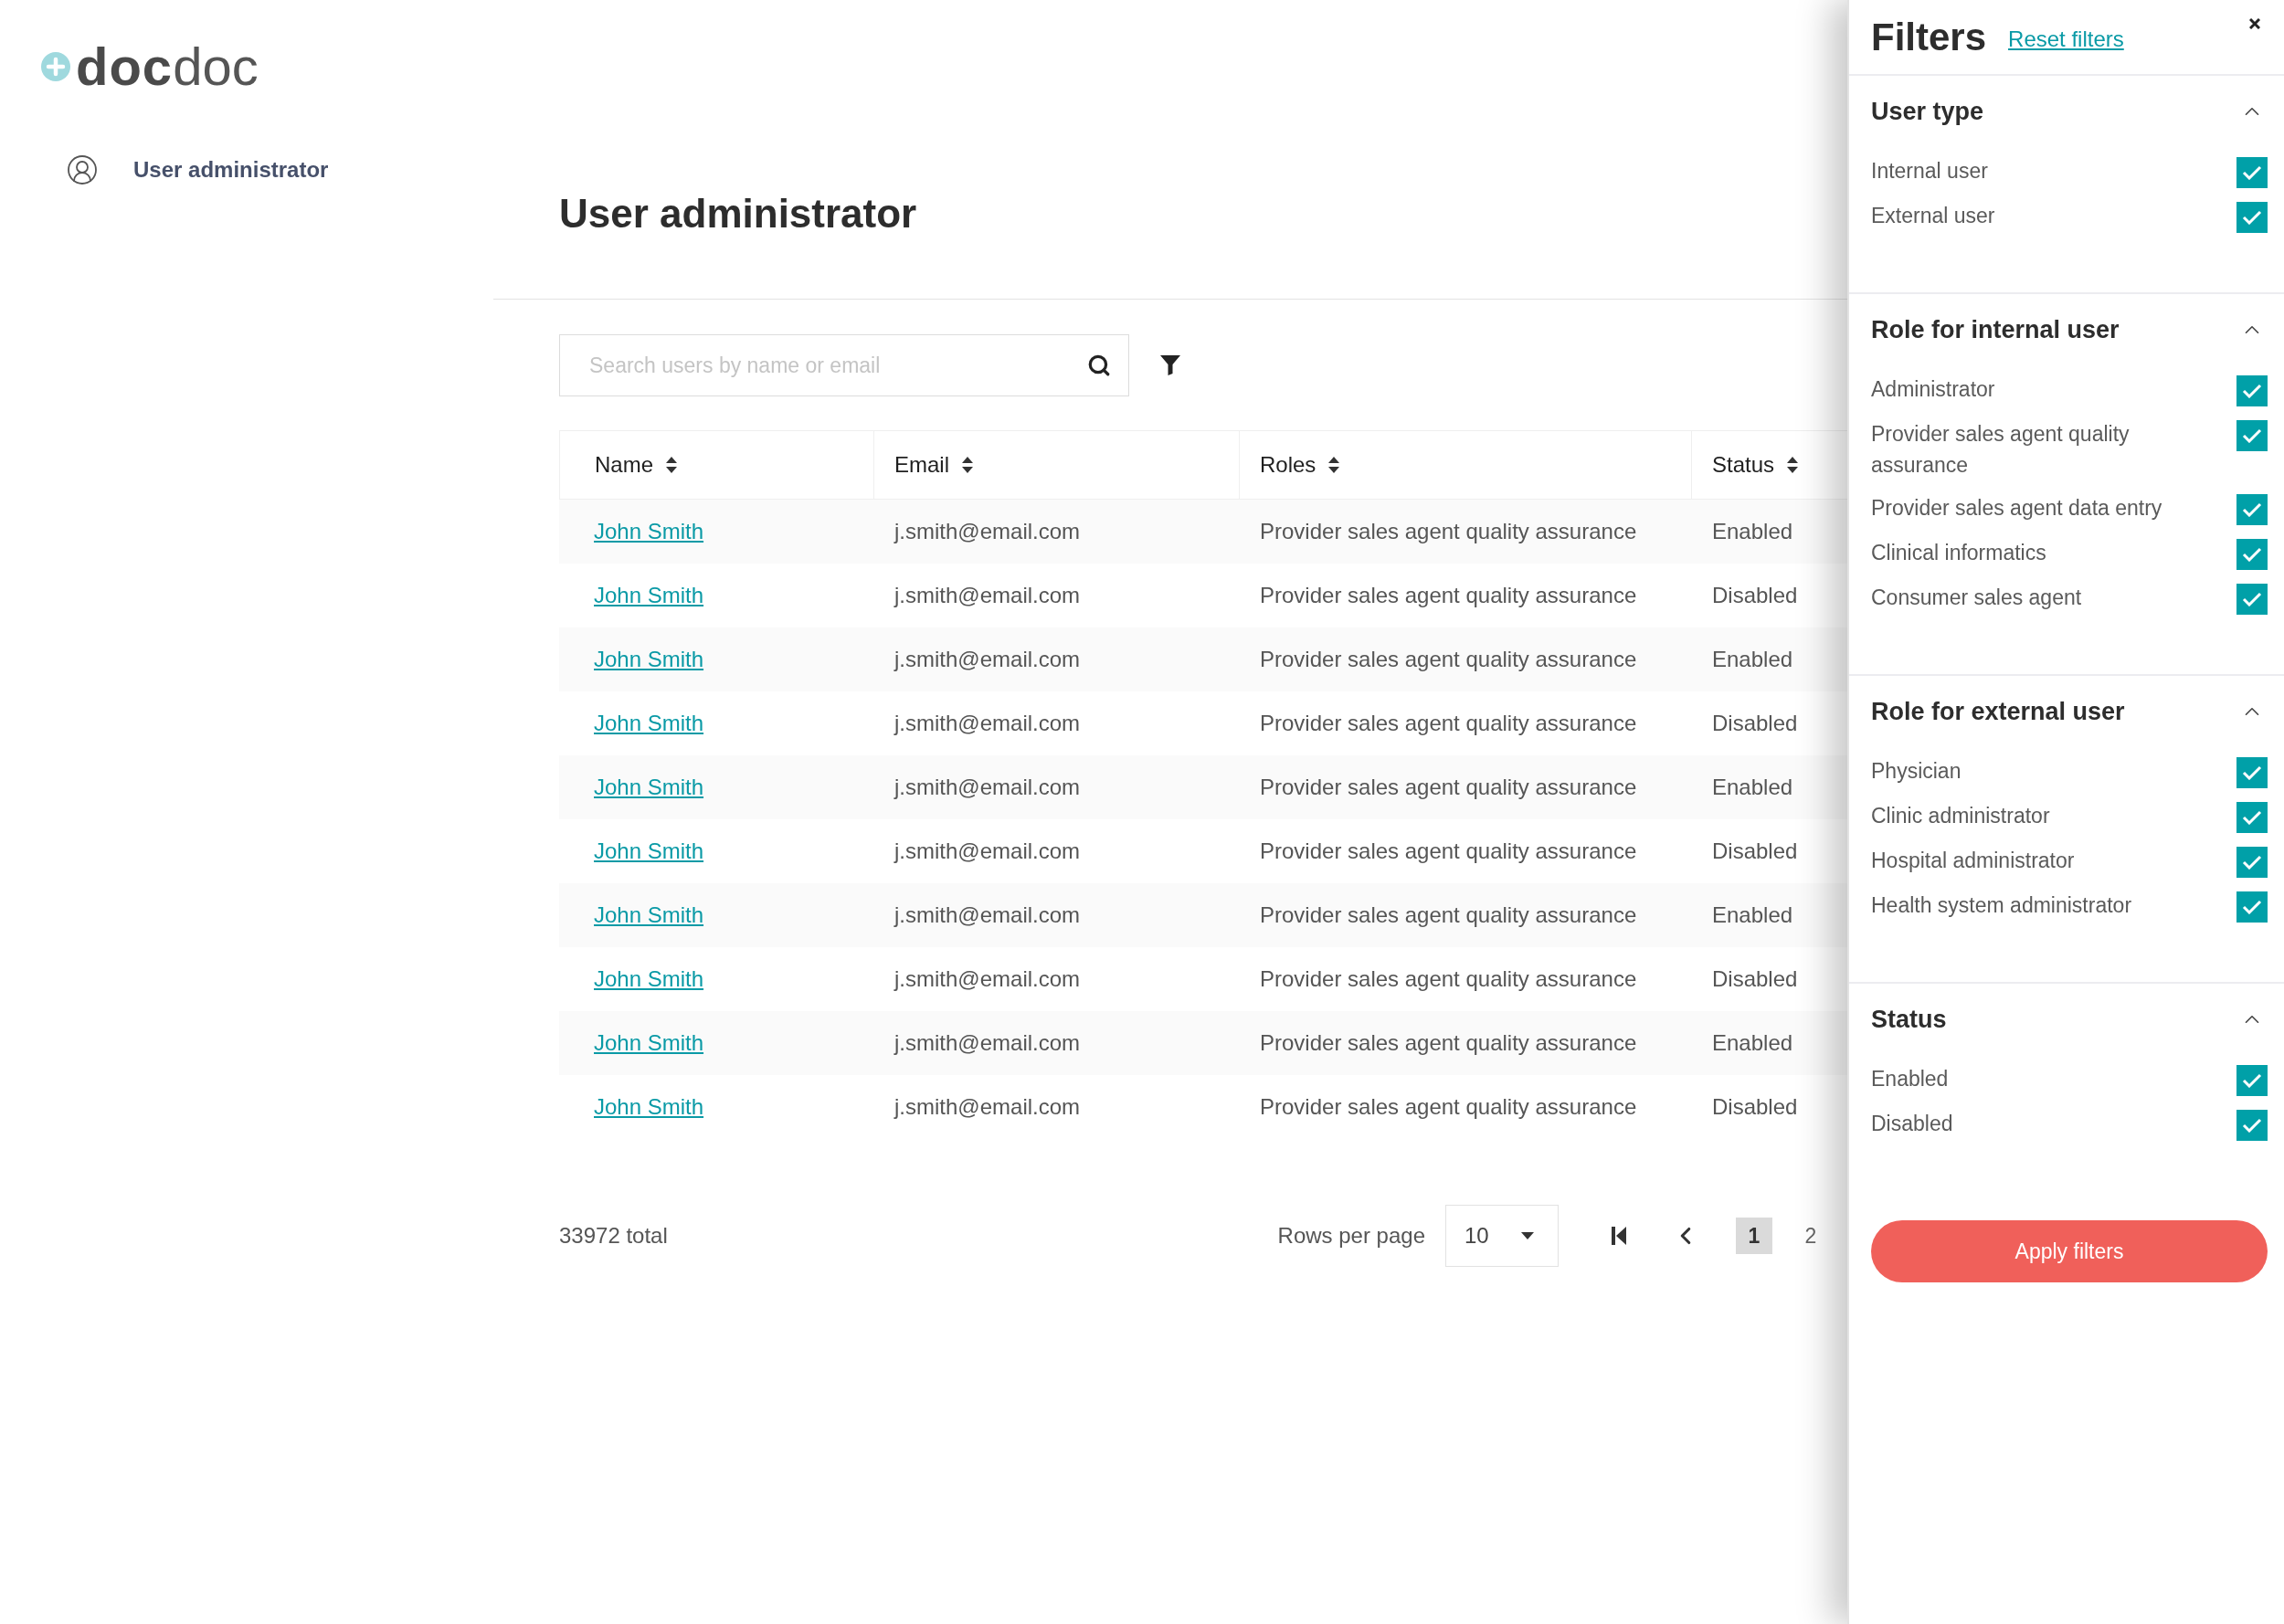  What do you see at coordinates (1743, 465) in the screenshot?
I see `column-header: Status` at bounding box center [1743, 465].